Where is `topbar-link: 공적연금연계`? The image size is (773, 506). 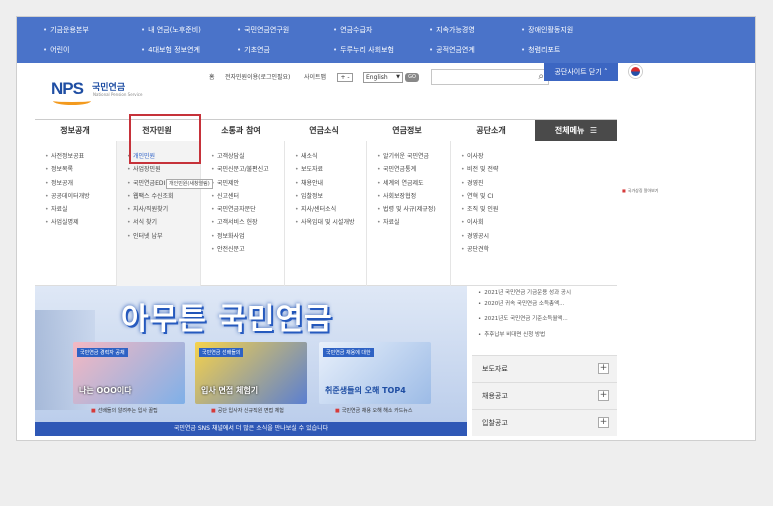 topbar-link: 공적연금연계 is located at coordinates (452, 50).